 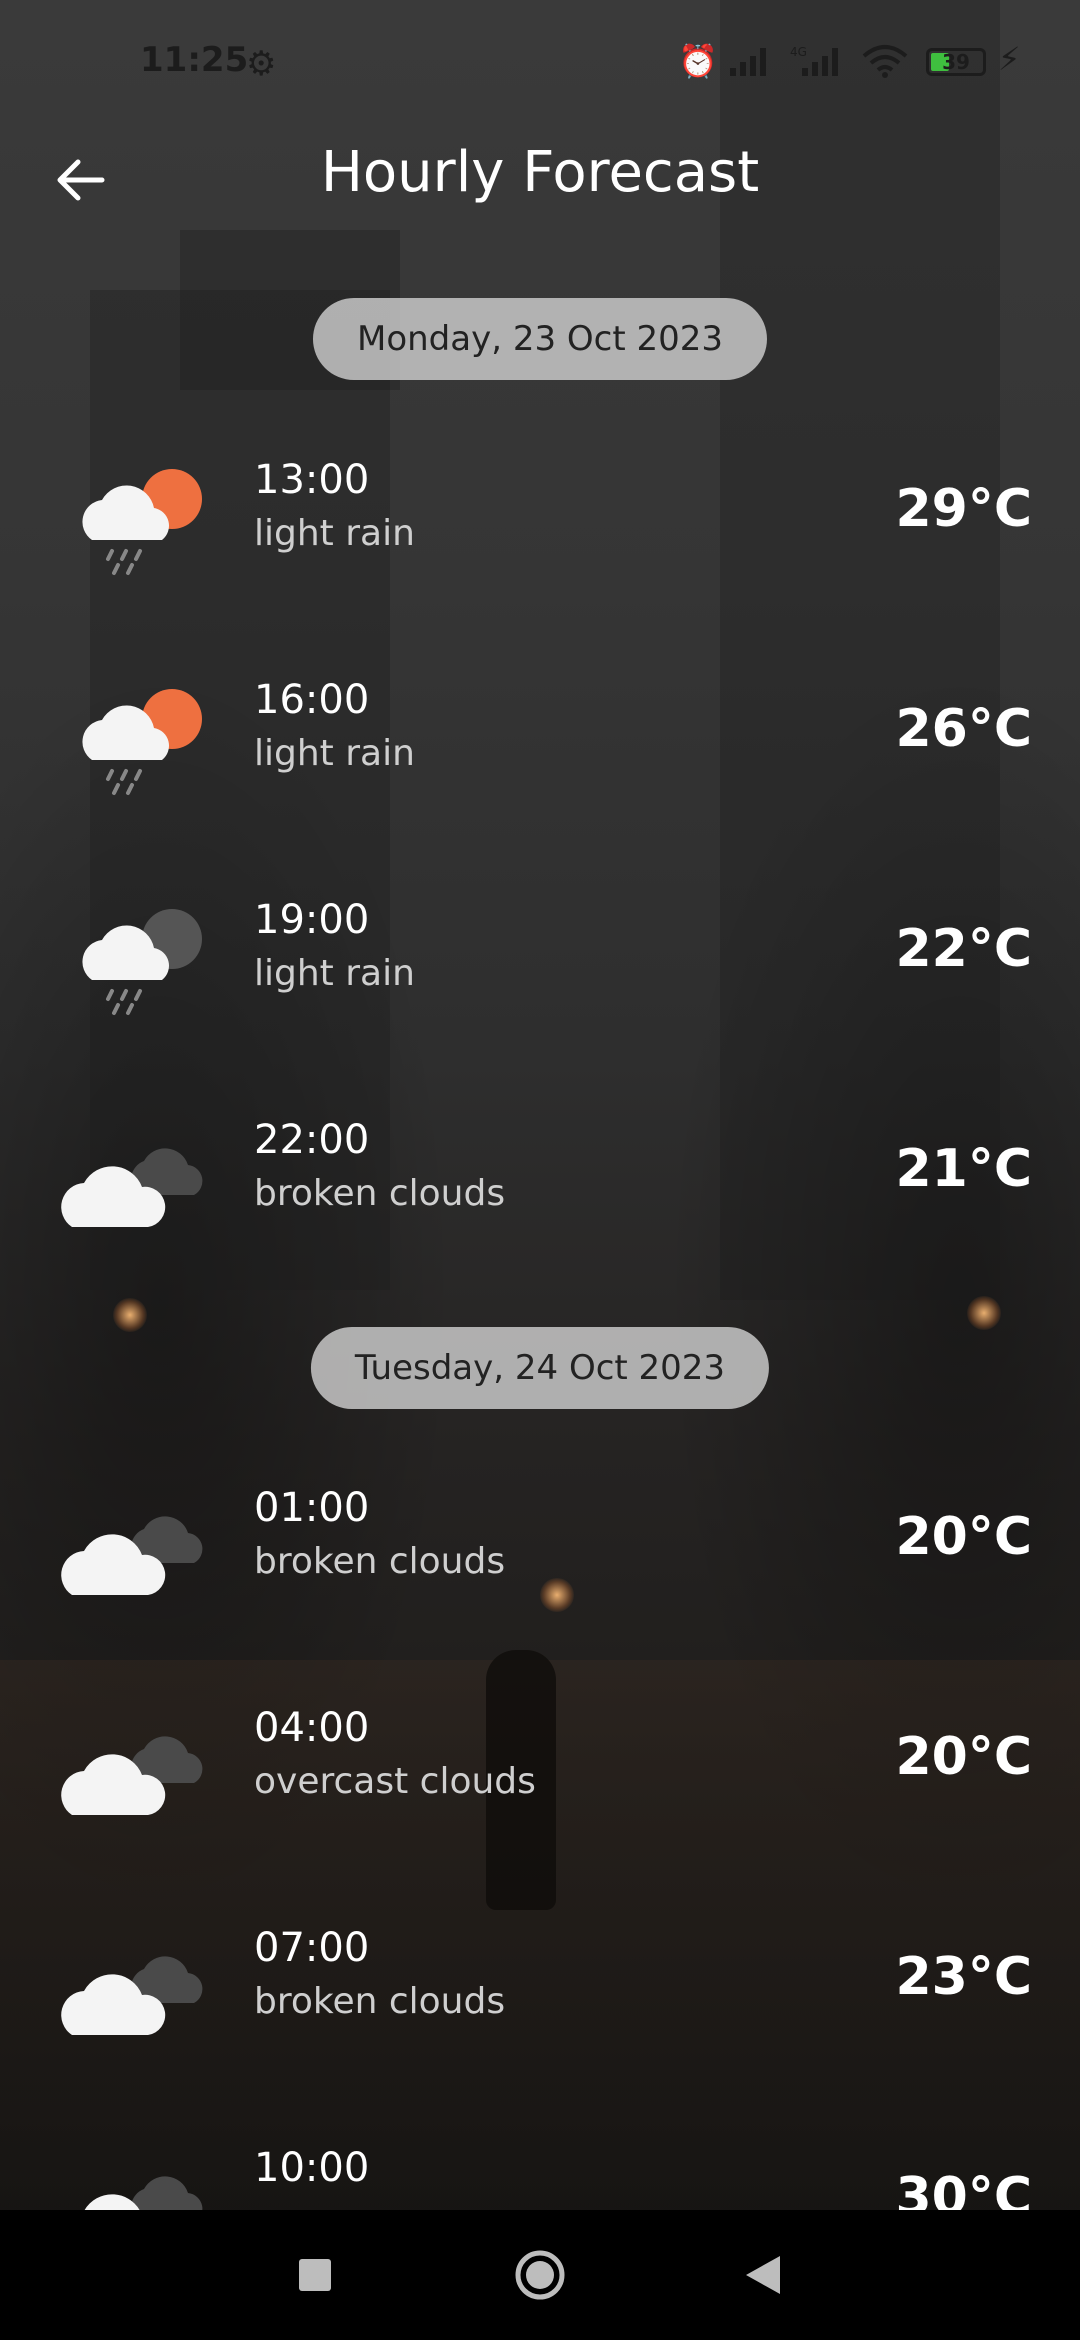 What do you see at coordinates (312, 1508) in the screenshot?
I see `forecast-hour: 01:00` at bounding box center [312, 1508].